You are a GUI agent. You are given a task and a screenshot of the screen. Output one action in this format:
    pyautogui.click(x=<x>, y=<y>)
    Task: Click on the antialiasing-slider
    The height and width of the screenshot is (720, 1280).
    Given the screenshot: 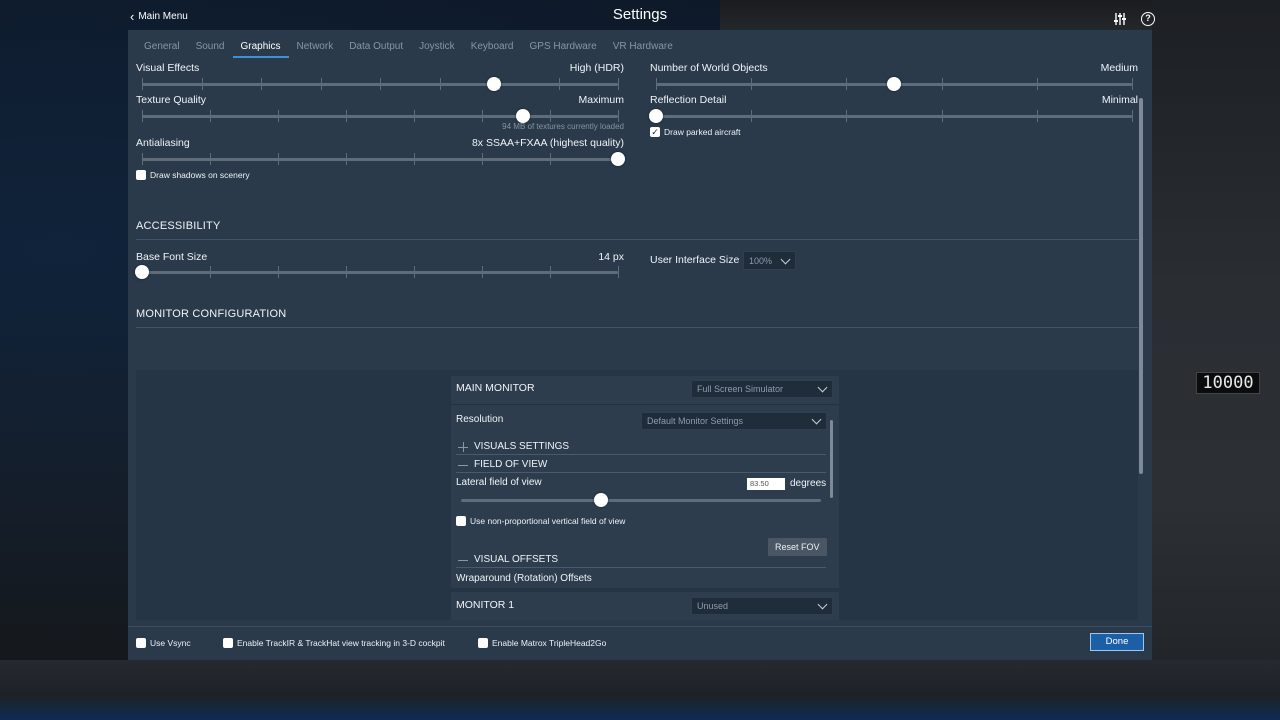 What is the action you would take?
    pyautogui.click(x=383, y=159)
    